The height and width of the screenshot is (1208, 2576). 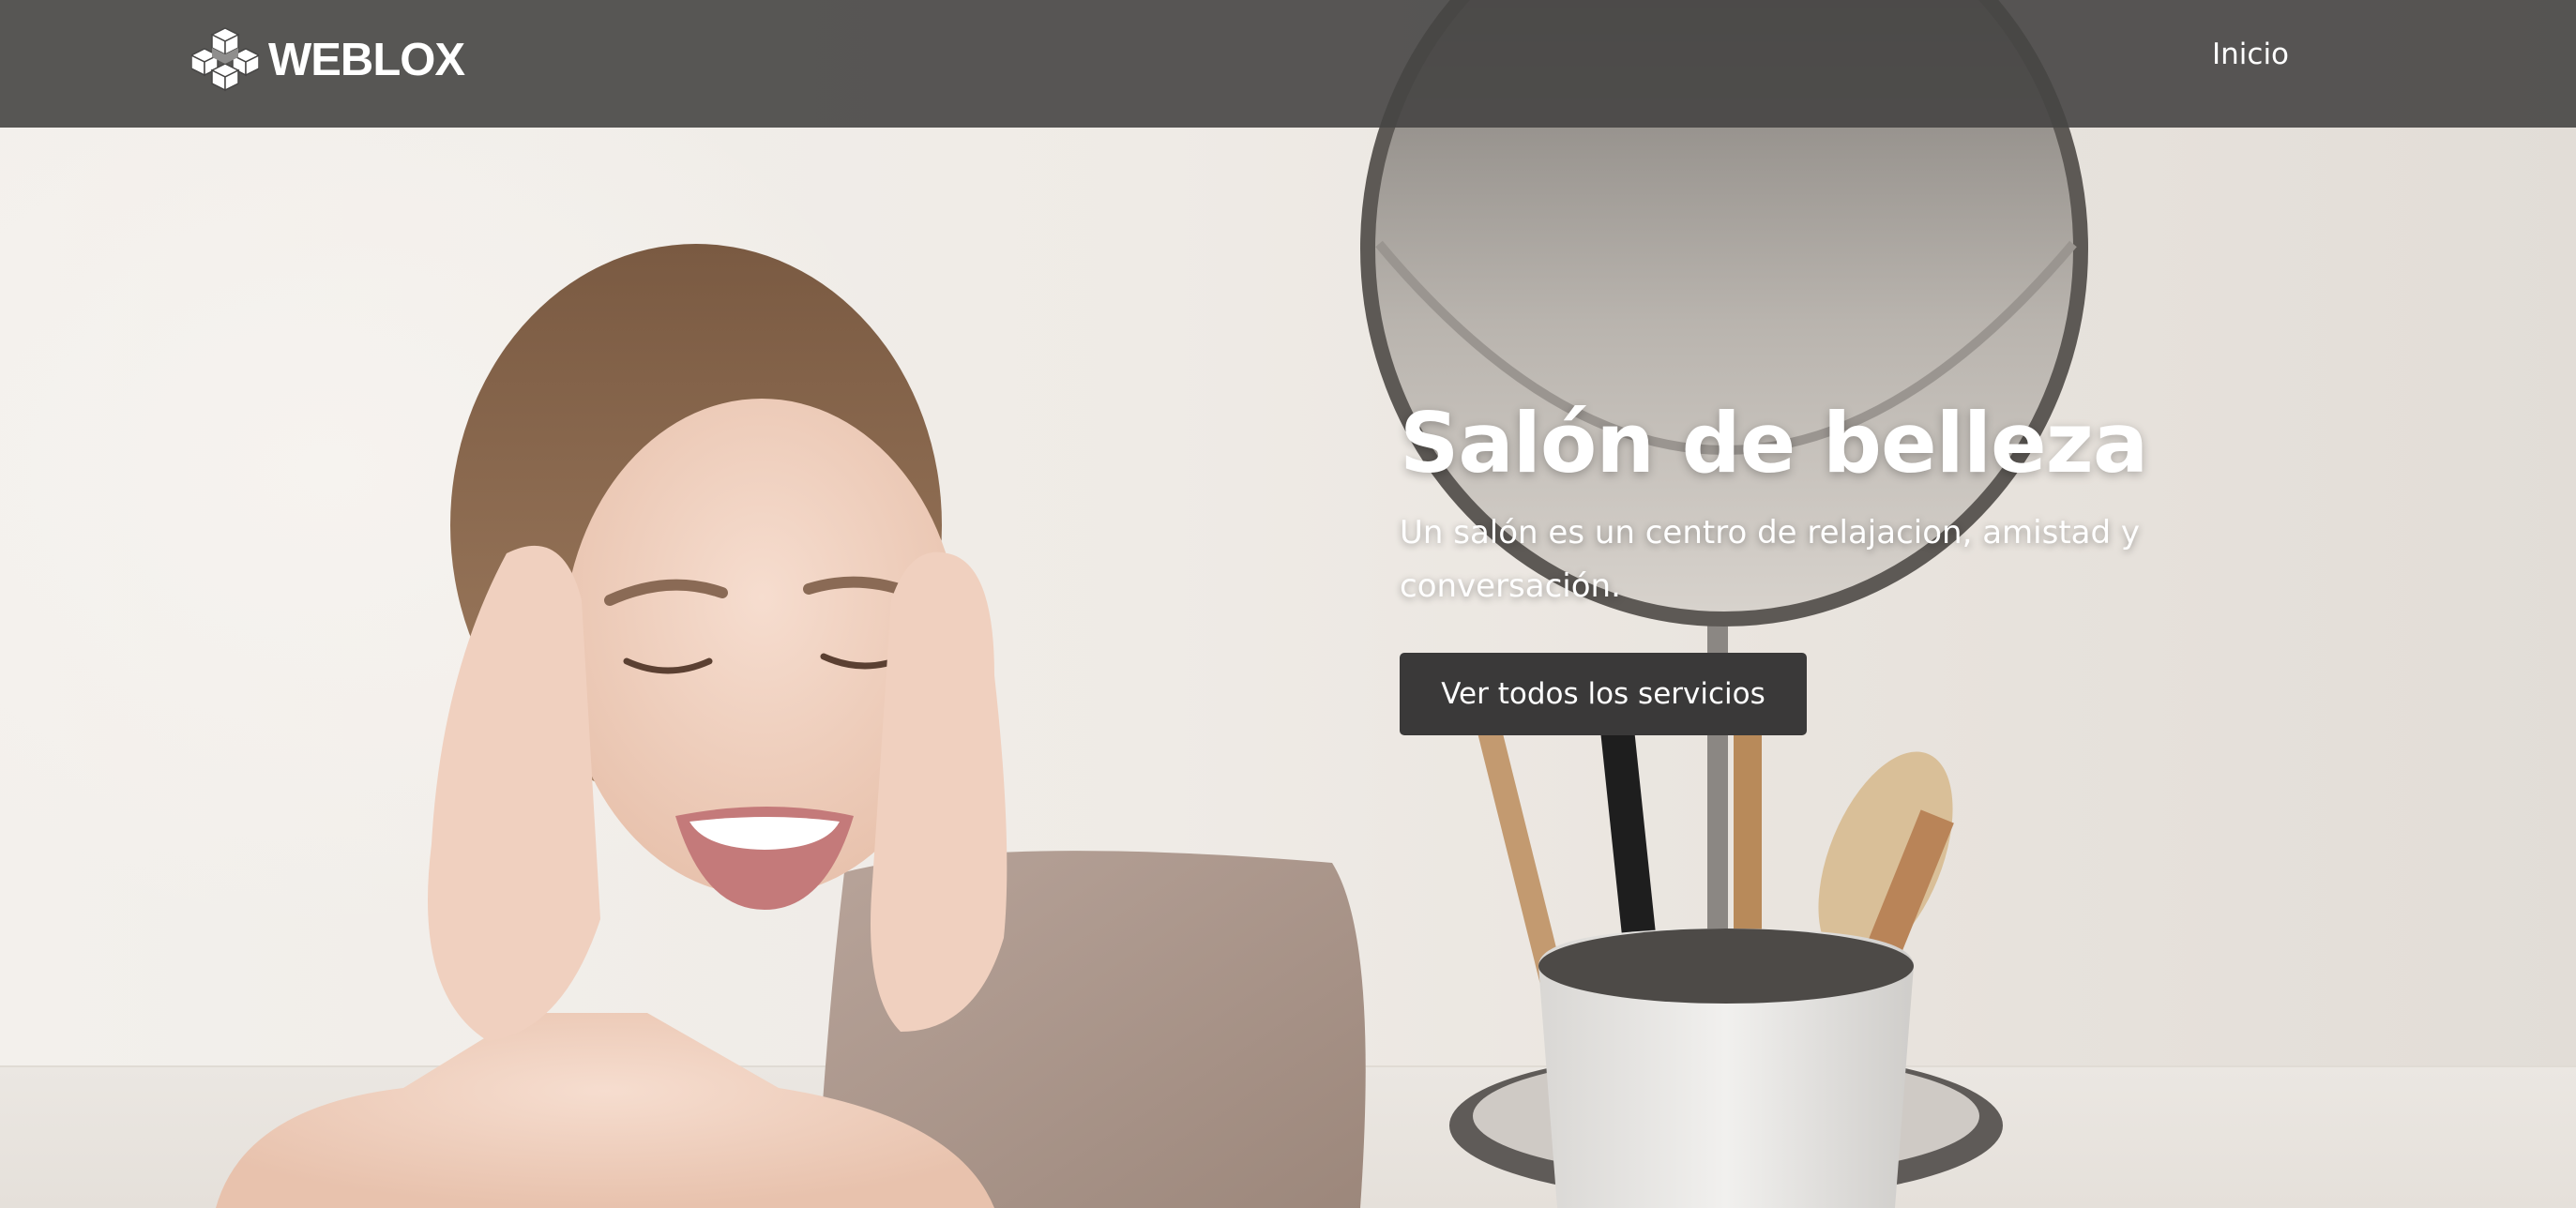 I want to click on view-services-button: Ver todos los servicios, so click(x=1603, y=694).